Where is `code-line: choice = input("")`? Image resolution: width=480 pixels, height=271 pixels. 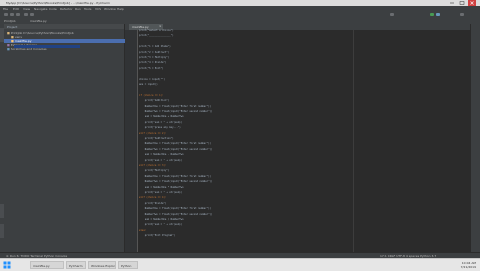 code-line: choice = input("") is located at coordinates (152, 79).